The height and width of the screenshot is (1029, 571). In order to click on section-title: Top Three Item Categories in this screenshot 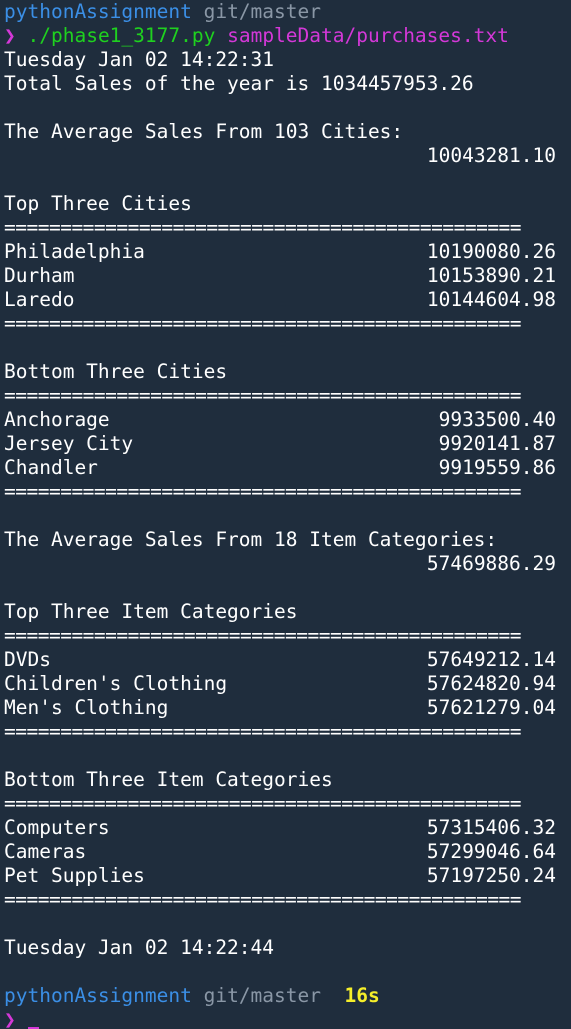, I will do `click(151, 611)`.